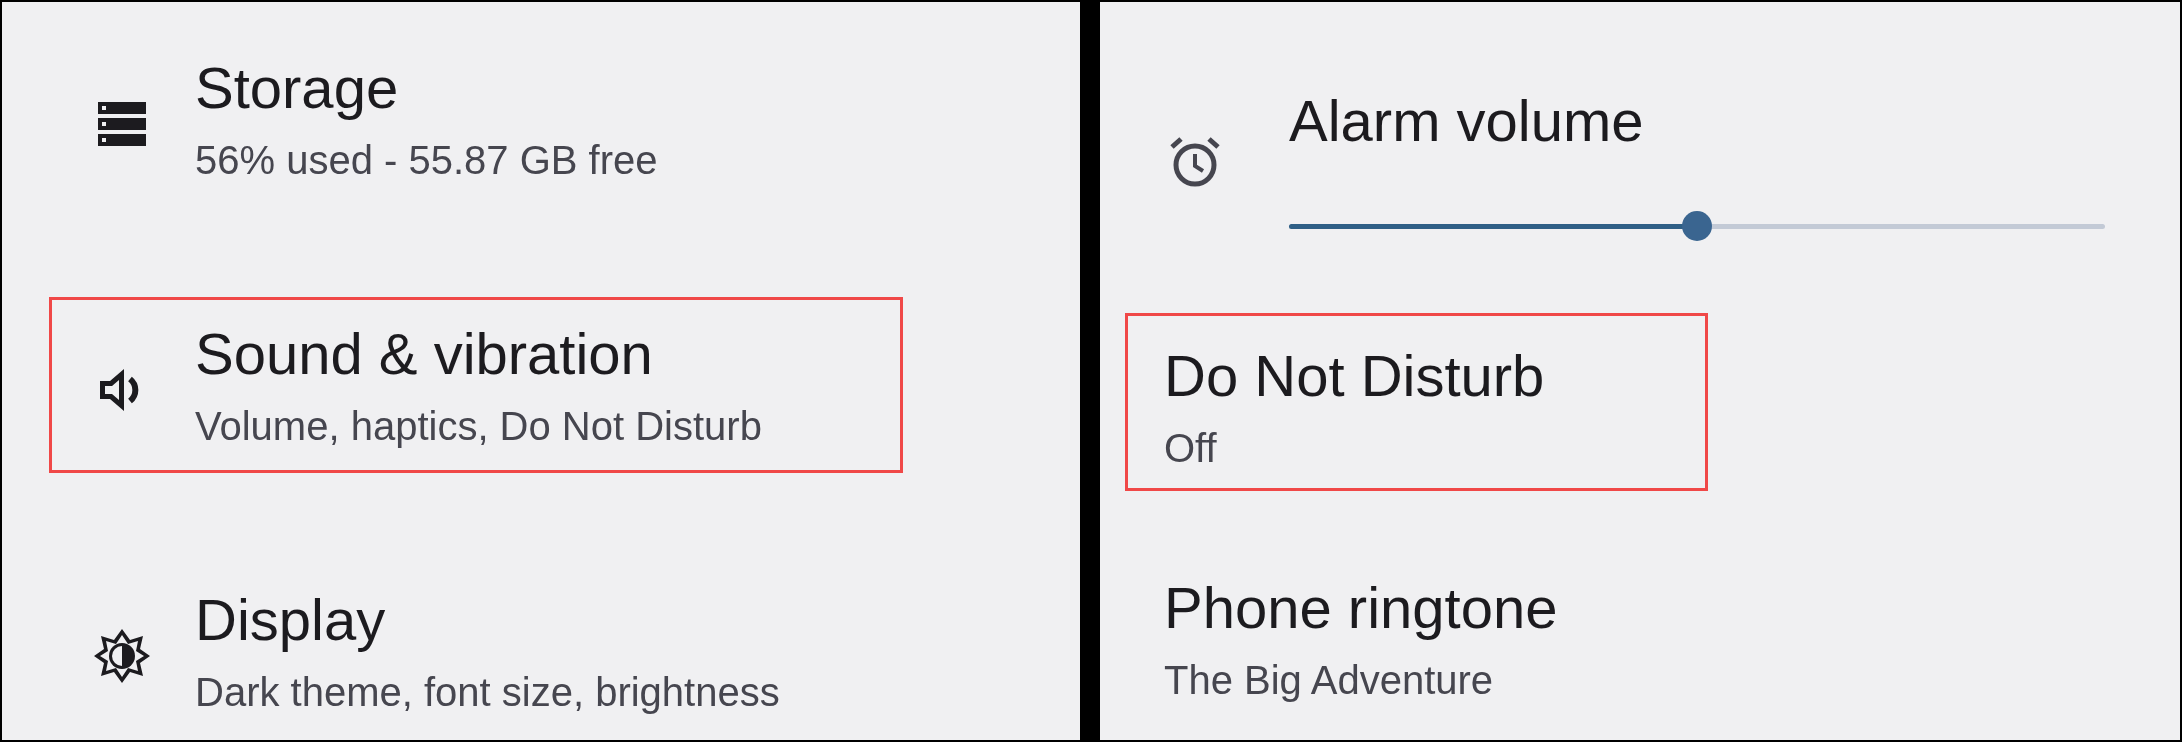 The width and height of the screenshot is (2182, 742). What do you see at coordinates (487, 692) in the screenshot?
I see `setting-summary: Dark theme, font size, brightness` at bounding box center [487, 692].